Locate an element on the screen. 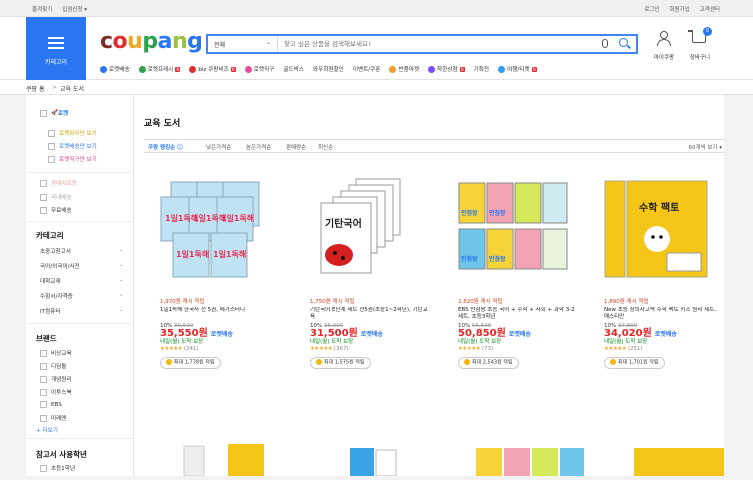  category-item: 수험서/자격증 is located at coordinates (56, 296).